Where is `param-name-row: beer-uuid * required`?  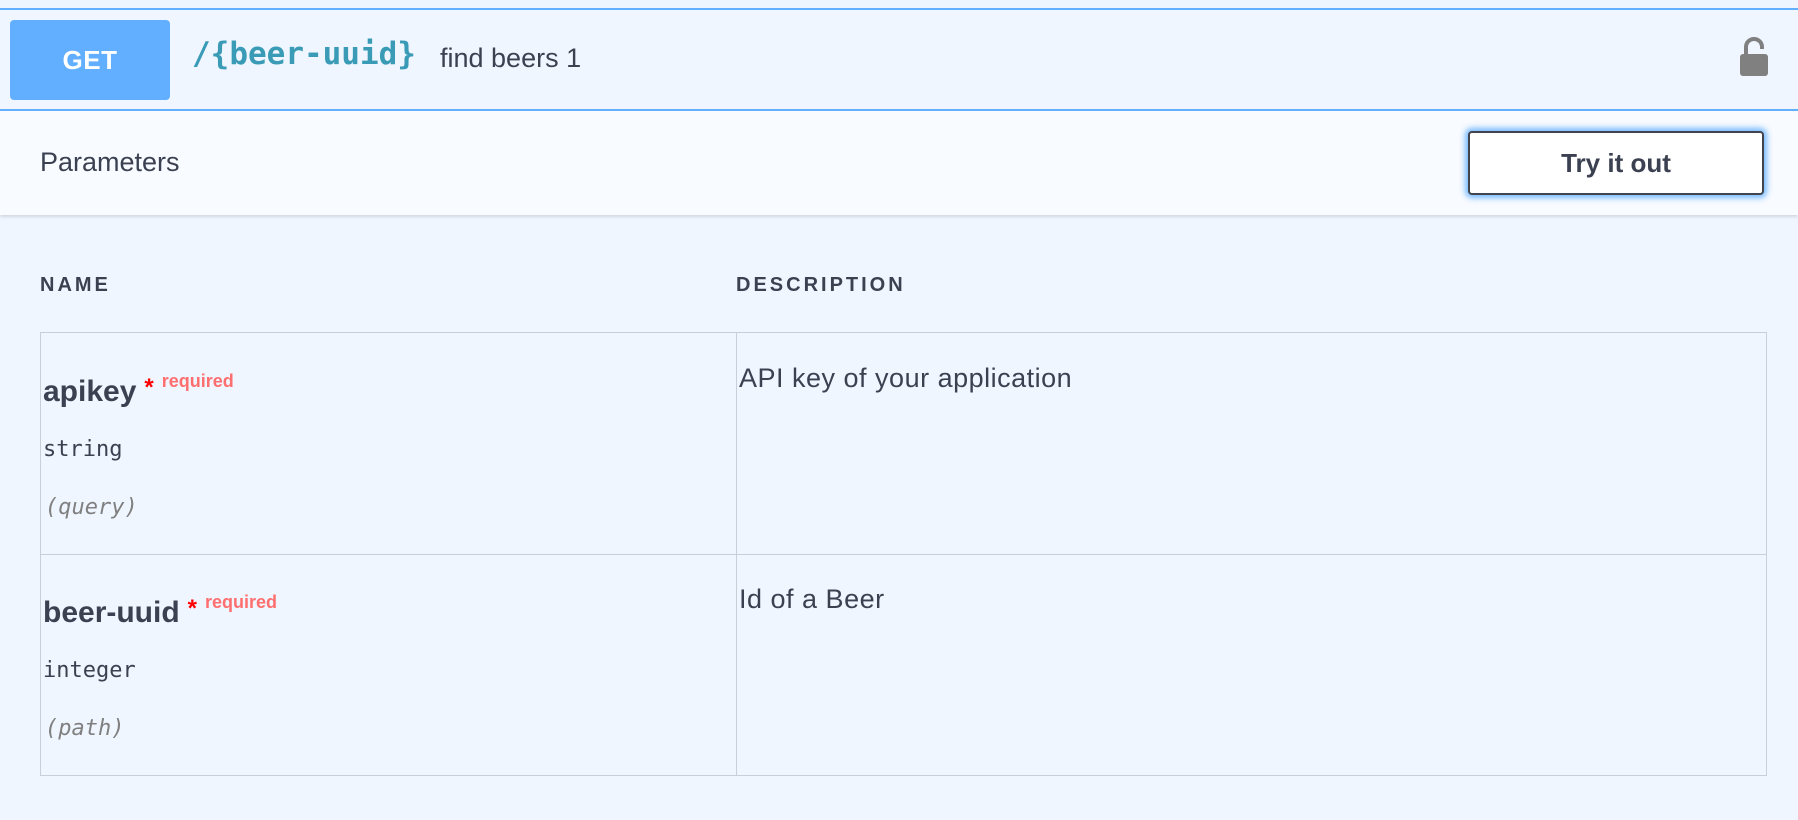
param-name-row: beer-uuid * required is located at coordinates (160, 611).